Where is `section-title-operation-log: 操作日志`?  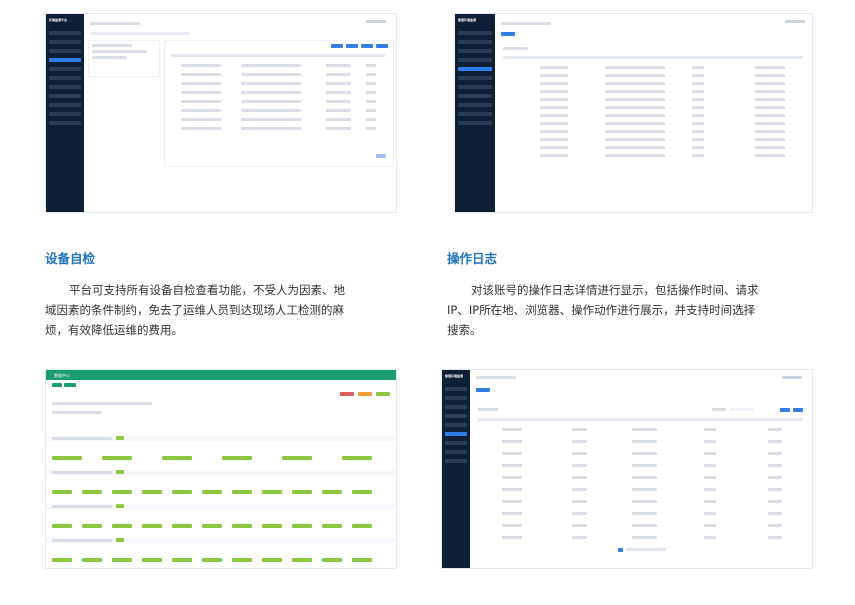
section-title-operation-log: 操作日志 is located at coordinates (472, 258).